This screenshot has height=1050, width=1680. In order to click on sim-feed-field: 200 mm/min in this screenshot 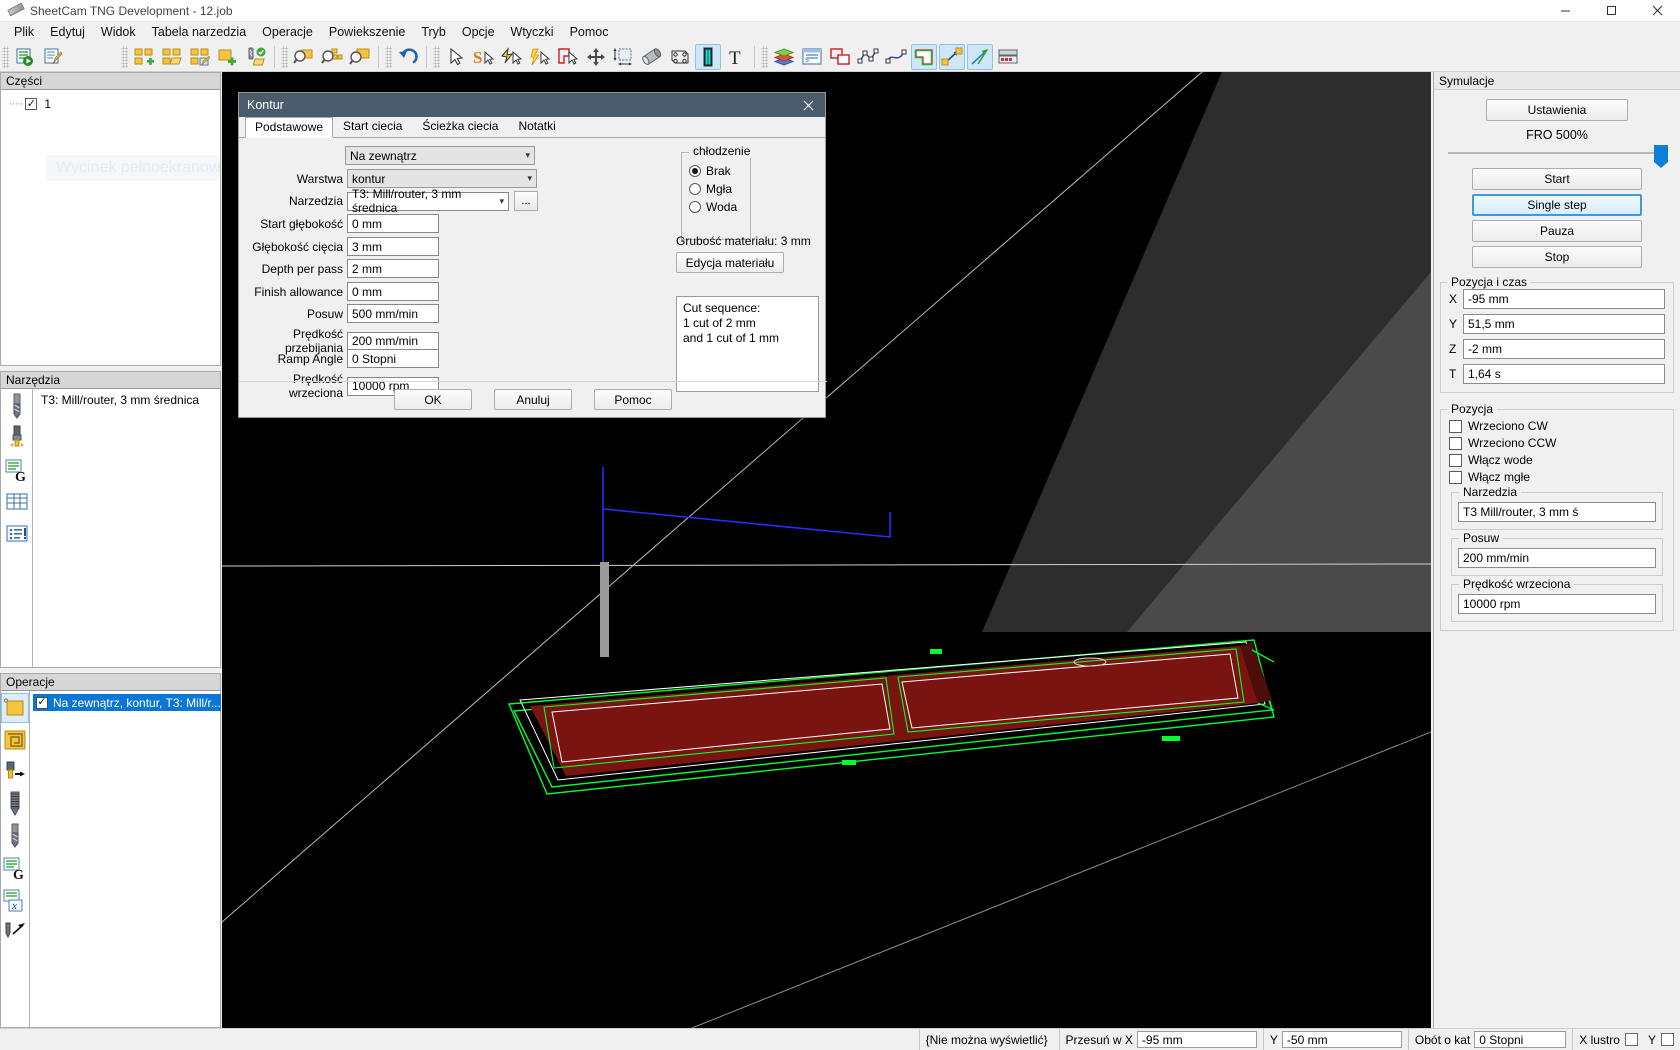, I will do `click(1557, 558)`.